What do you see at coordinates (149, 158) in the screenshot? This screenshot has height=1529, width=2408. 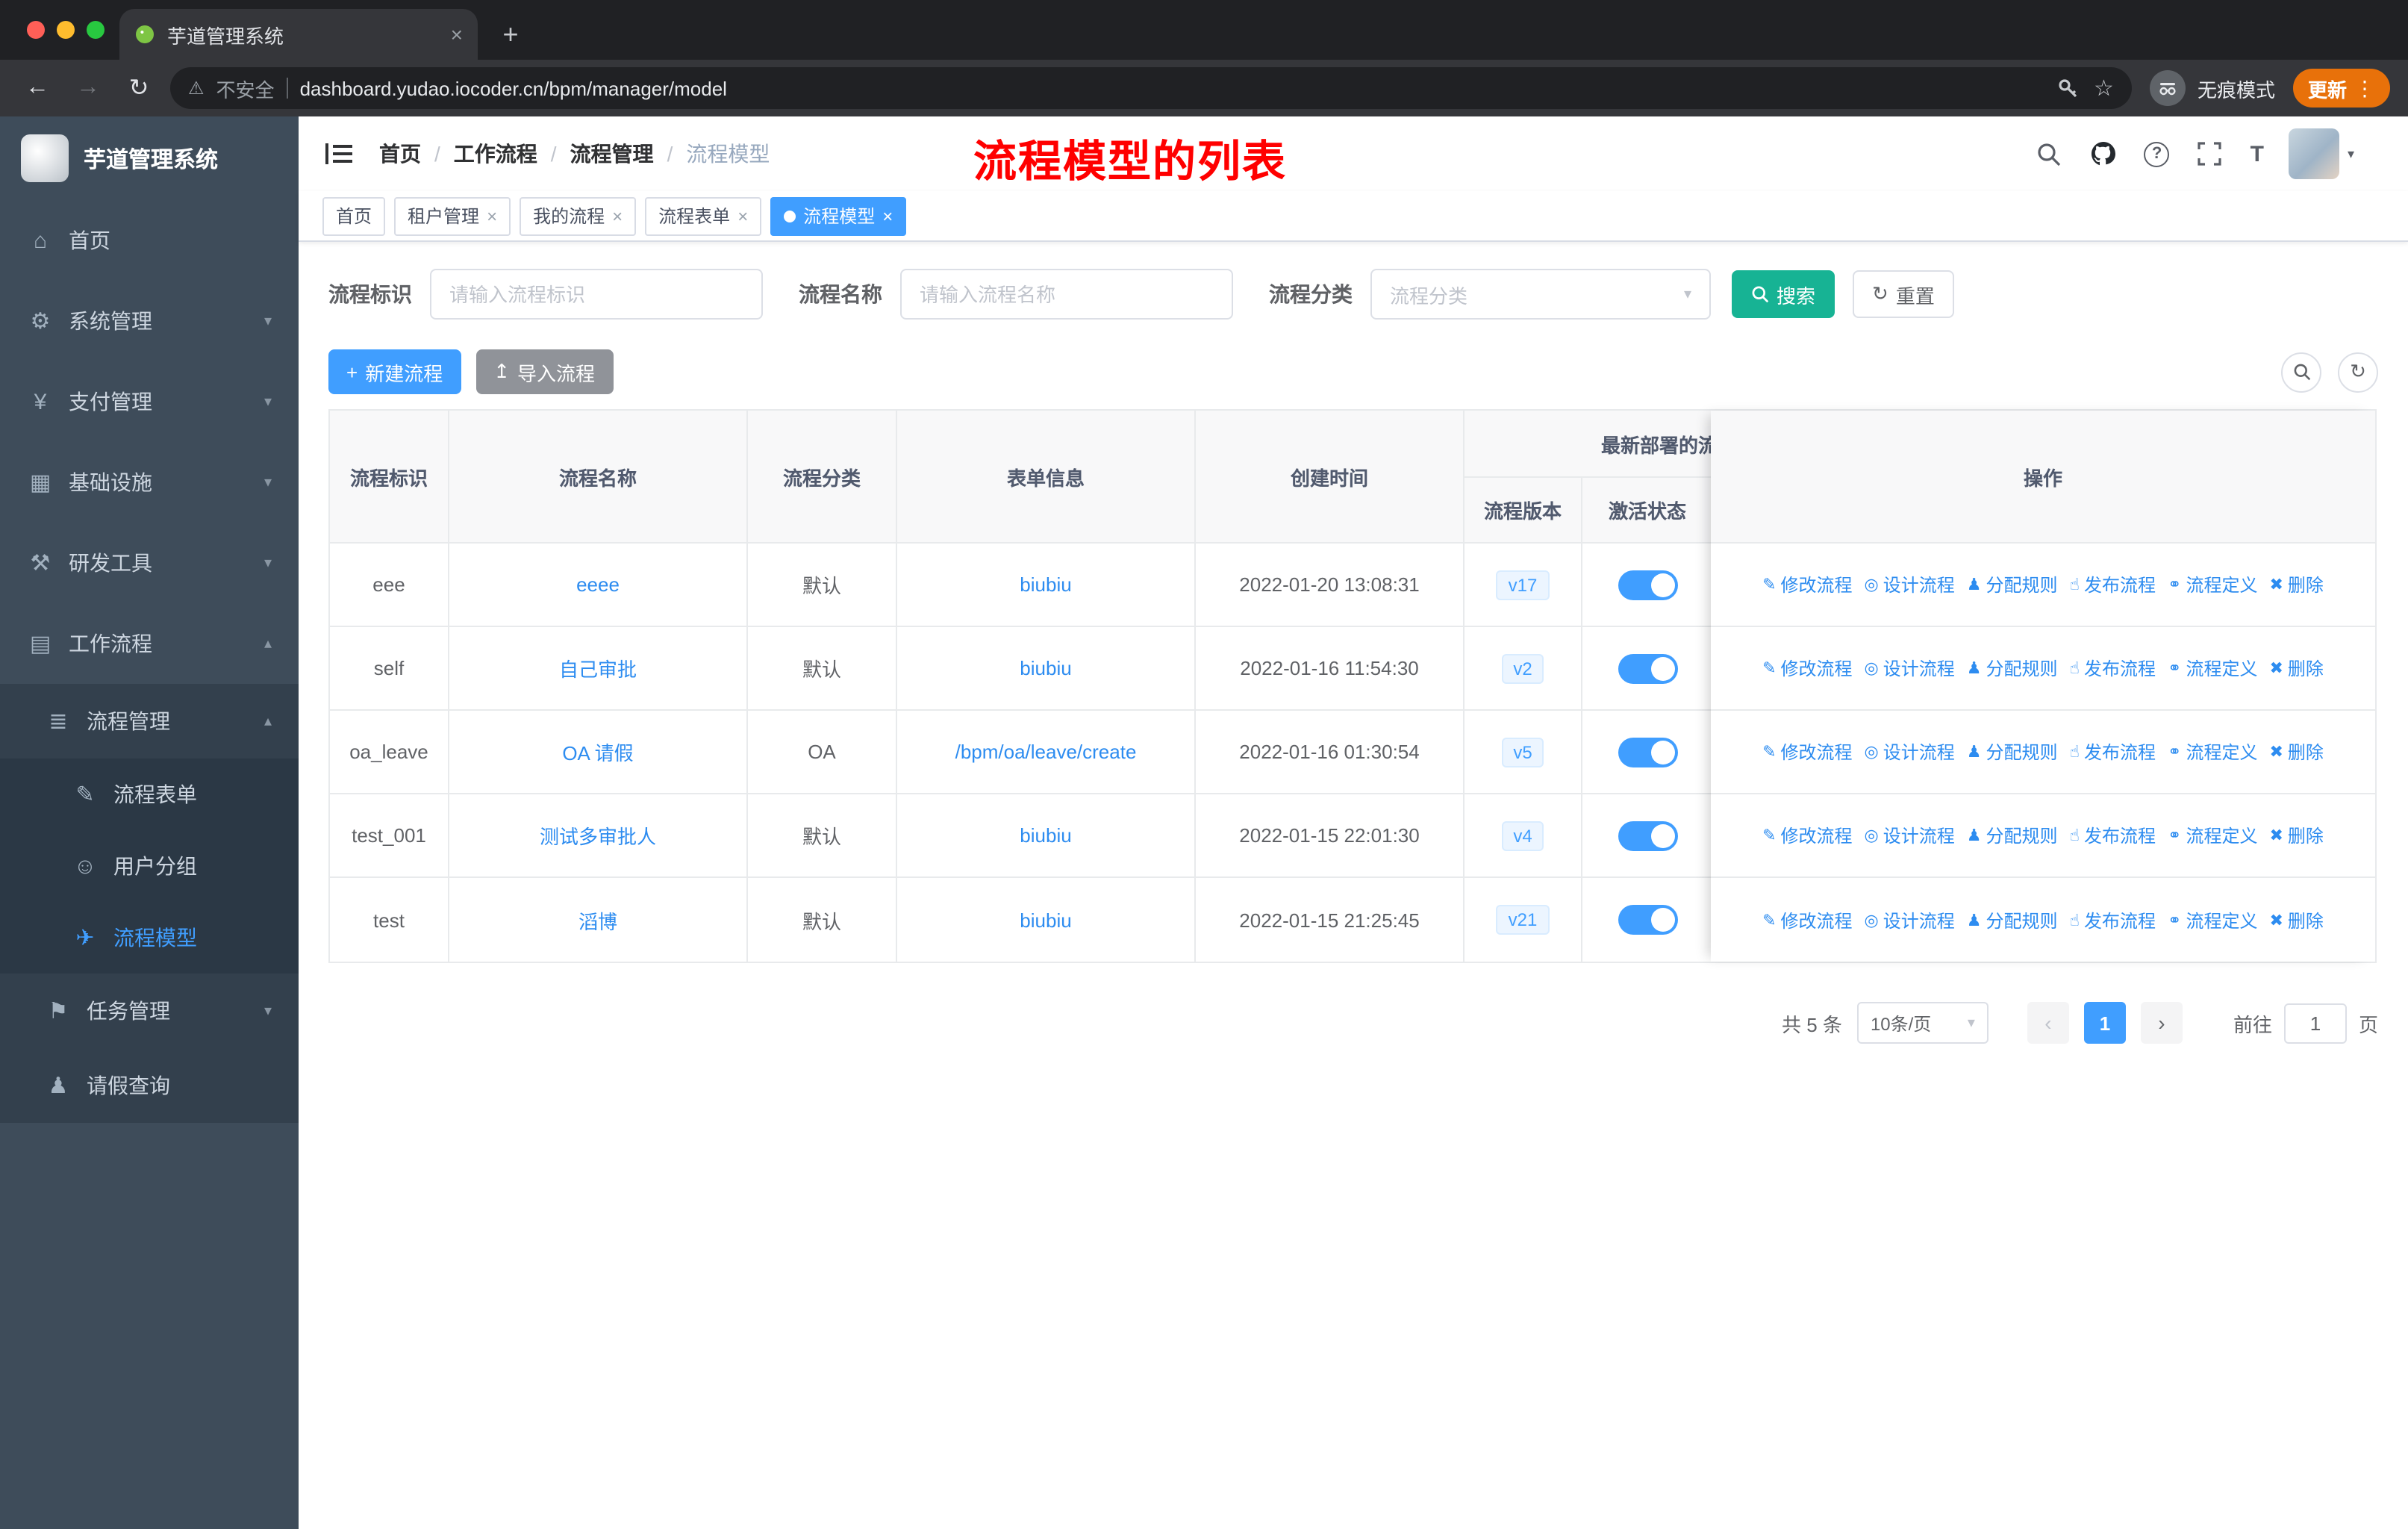 I see `logo-row: 芋道管理系统` at bounding box center [149, 158].